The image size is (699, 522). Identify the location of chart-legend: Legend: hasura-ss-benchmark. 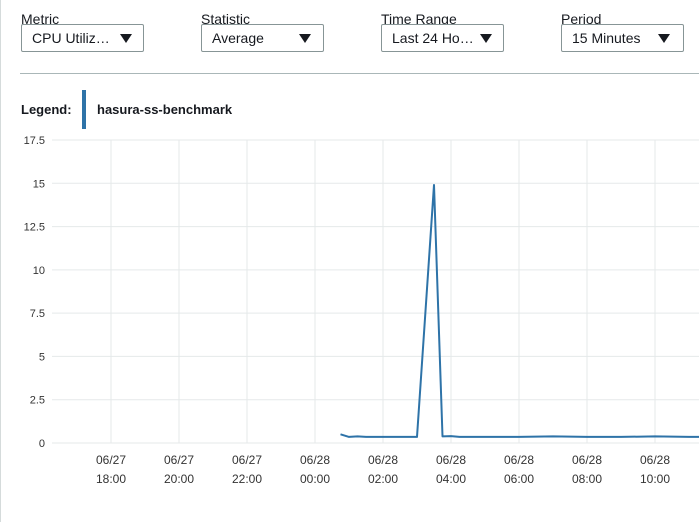
(220, 110).